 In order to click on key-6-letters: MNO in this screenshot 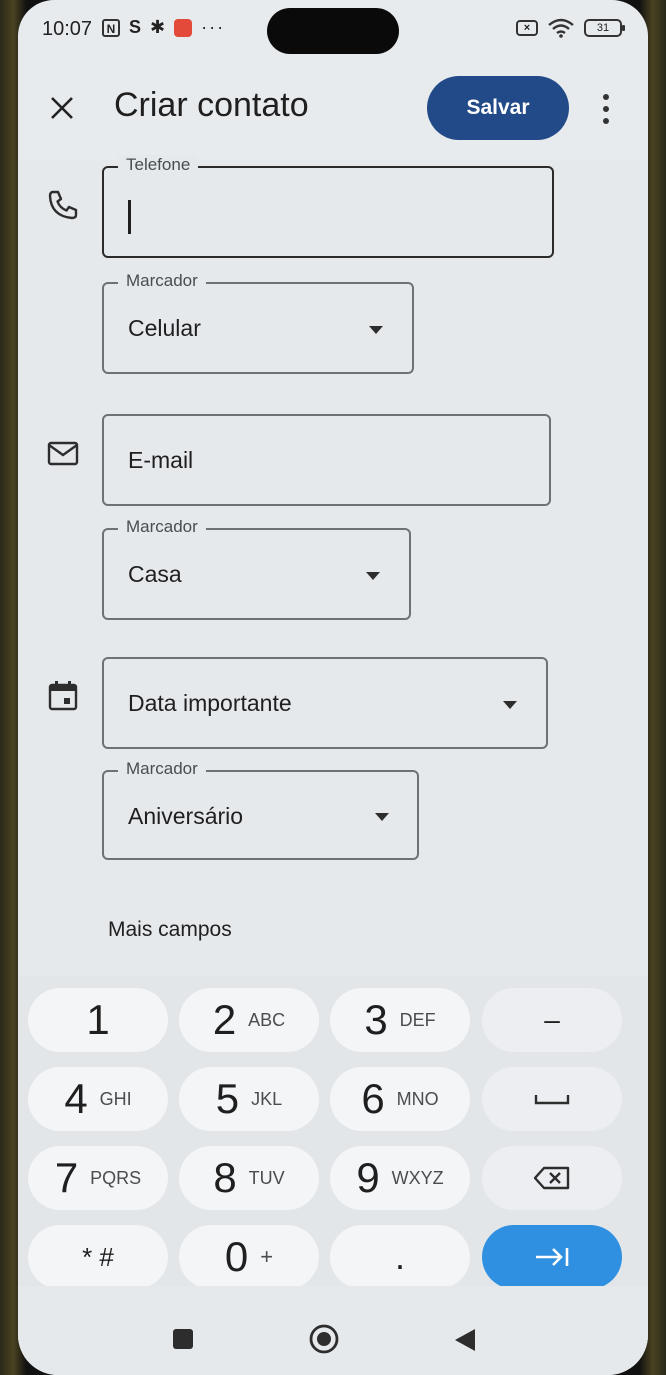, I will do `click(417, 1098)`.